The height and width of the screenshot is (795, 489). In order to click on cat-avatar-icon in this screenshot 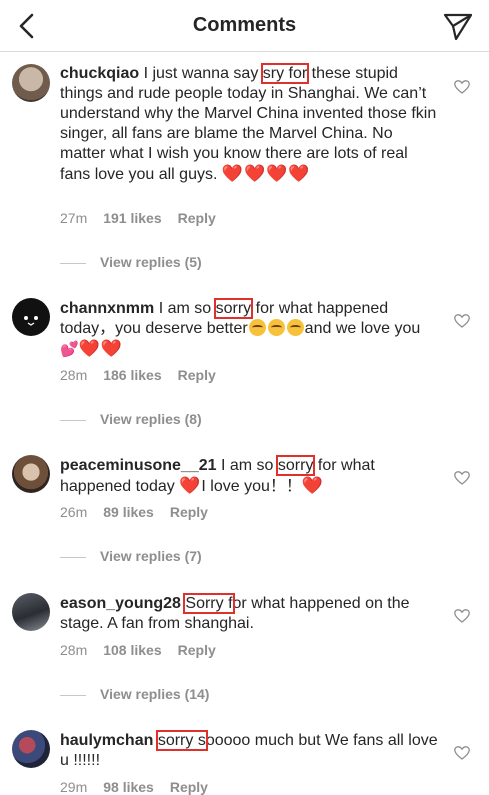, I will do `click(31, 316)`.